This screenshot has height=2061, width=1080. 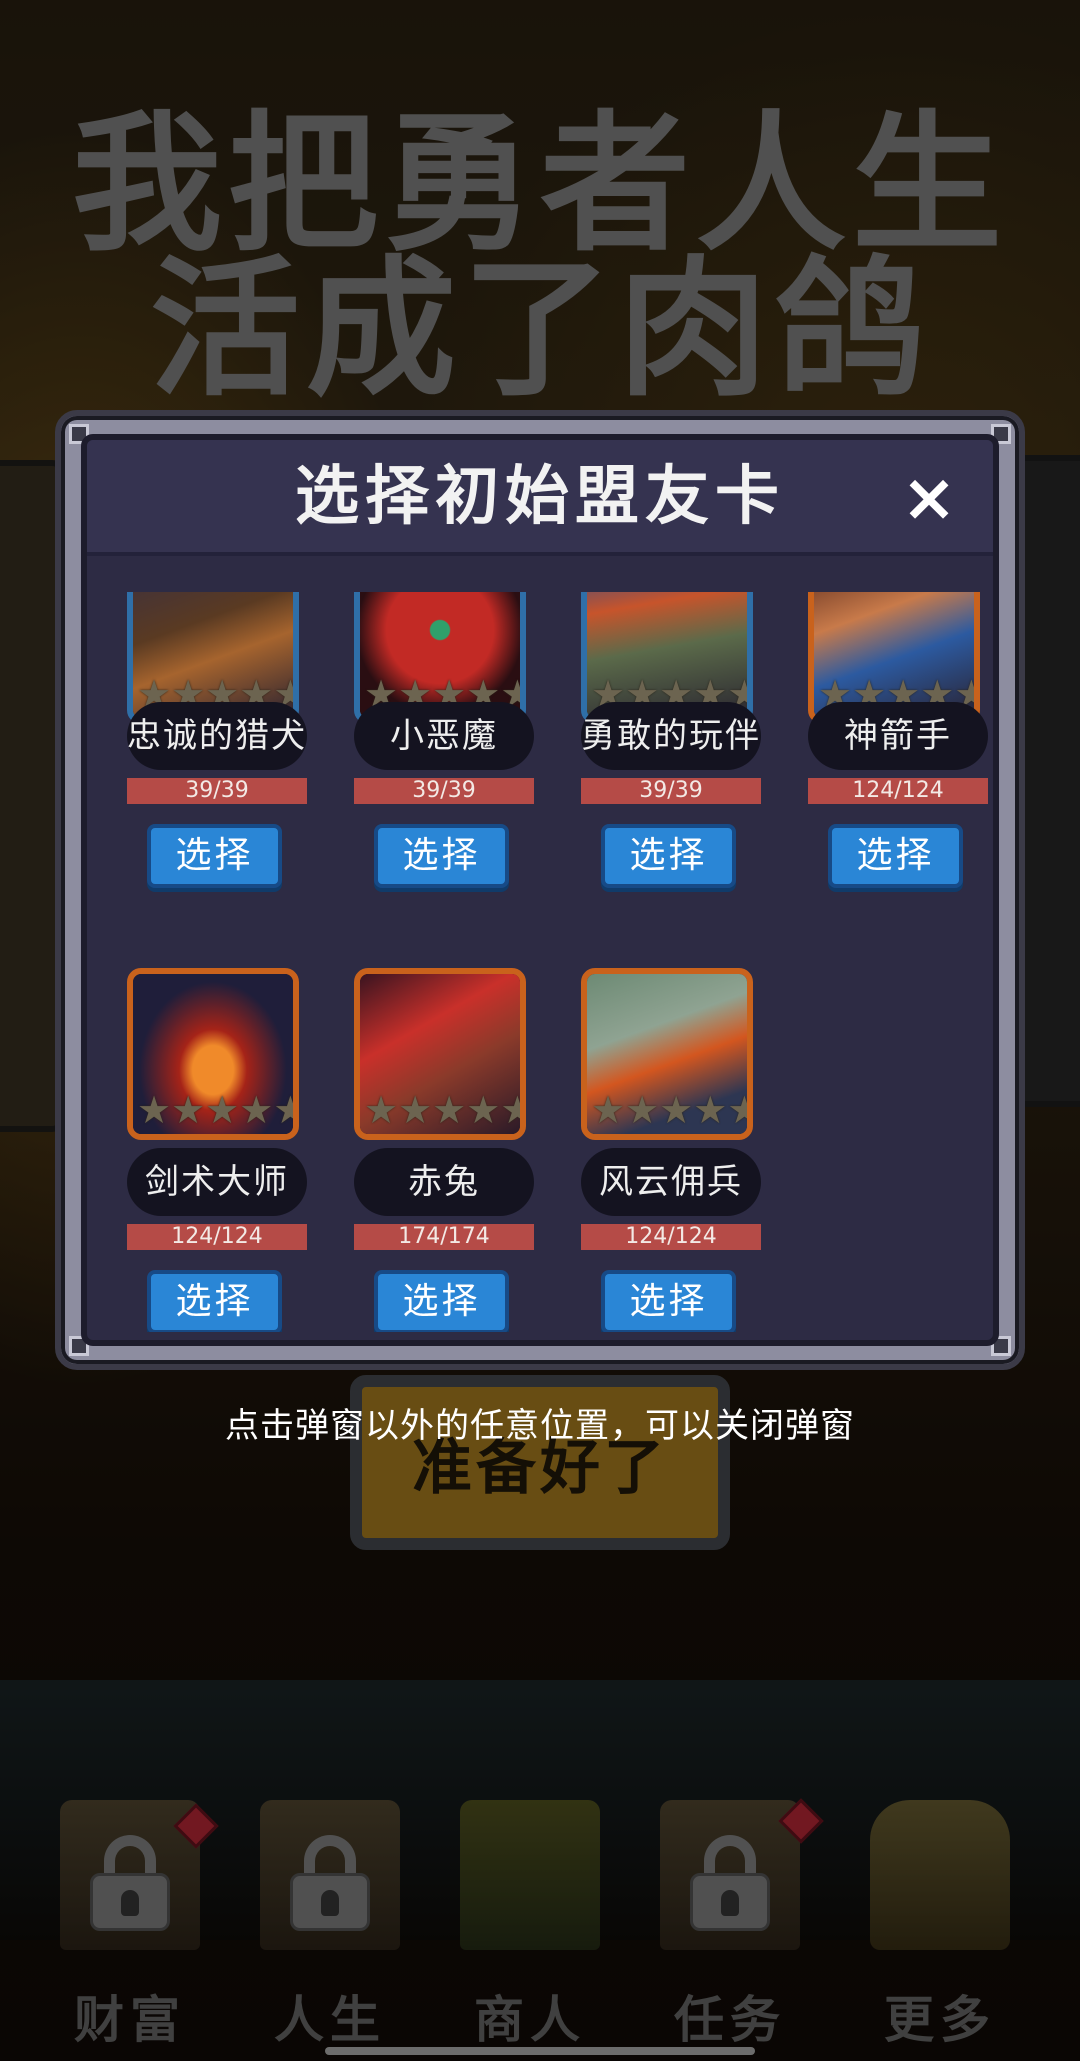 I want to click on card-name: 剑术大师, so click(x=217, y=1182).